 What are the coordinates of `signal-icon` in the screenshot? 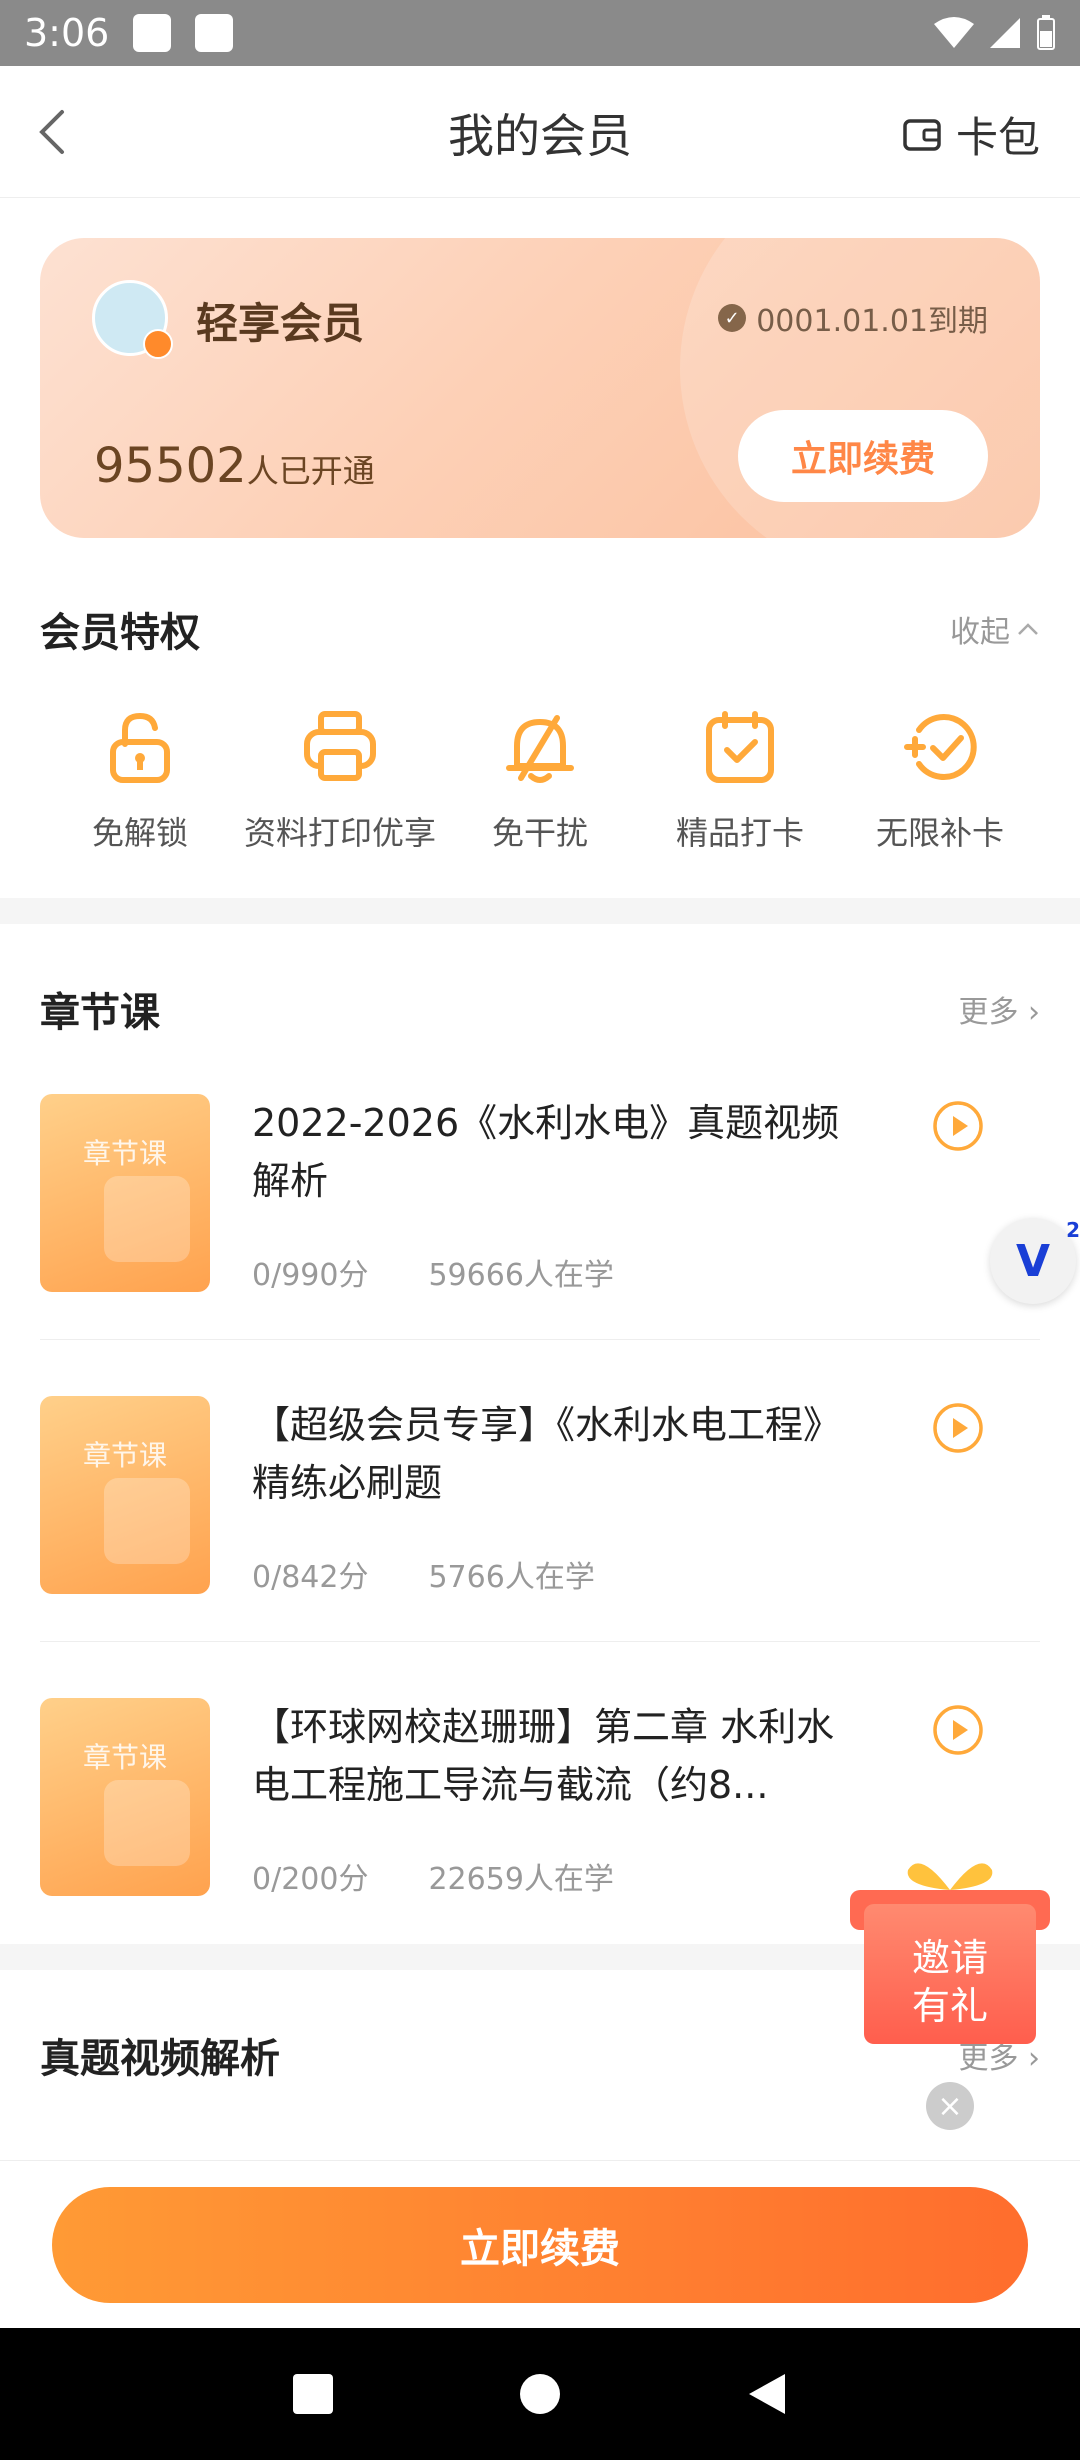 It's located at (1005, 33).